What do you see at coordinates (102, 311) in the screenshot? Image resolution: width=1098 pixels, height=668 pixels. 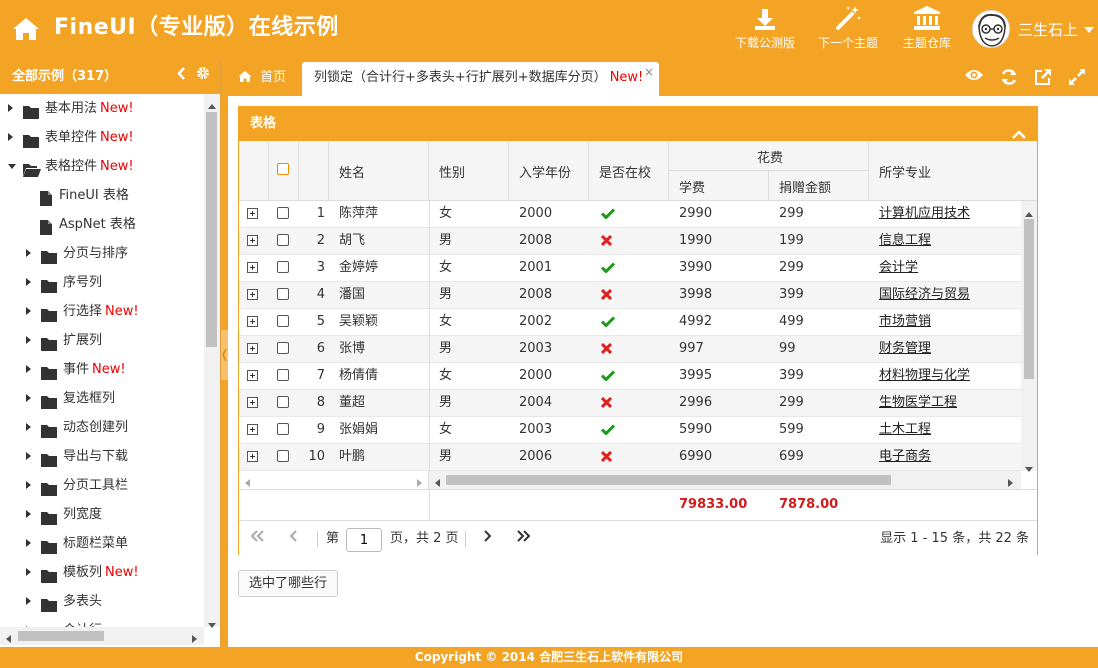 I see `sidebar-item: 行选择 New!` at bounding box center [102, 311].